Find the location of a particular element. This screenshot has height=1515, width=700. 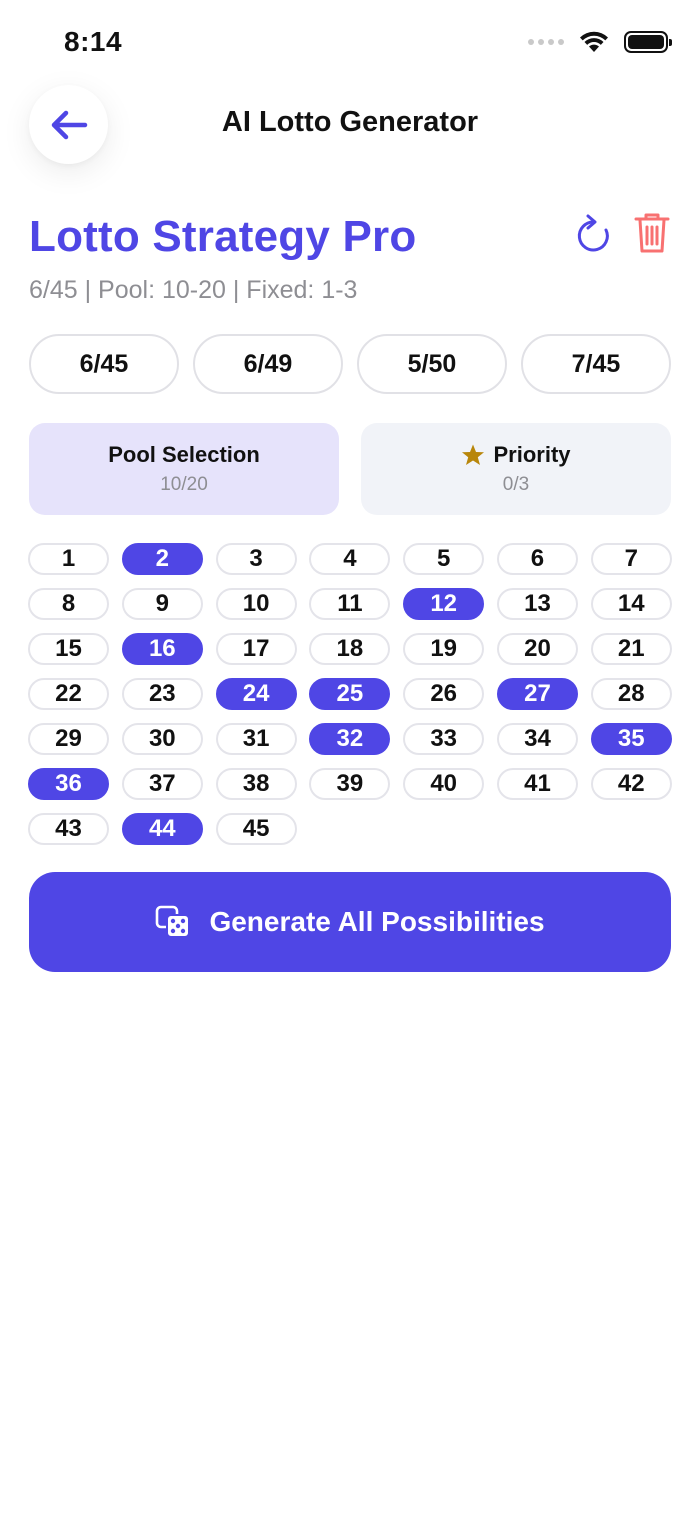

number-chip-36: 36 is located at coordinates (68, 784).